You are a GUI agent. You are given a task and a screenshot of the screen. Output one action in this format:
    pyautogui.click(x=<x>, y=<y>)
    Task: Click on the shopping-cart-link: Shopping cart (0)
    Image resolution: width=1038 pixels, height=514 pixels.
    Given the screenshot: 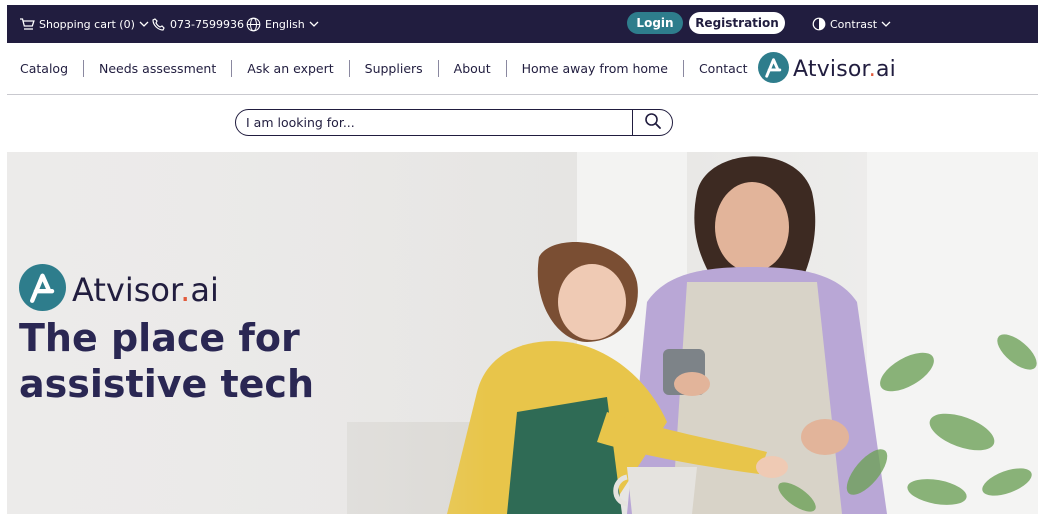 What is the action you would take?
    pyautogui.click(x=84, y=24)
    